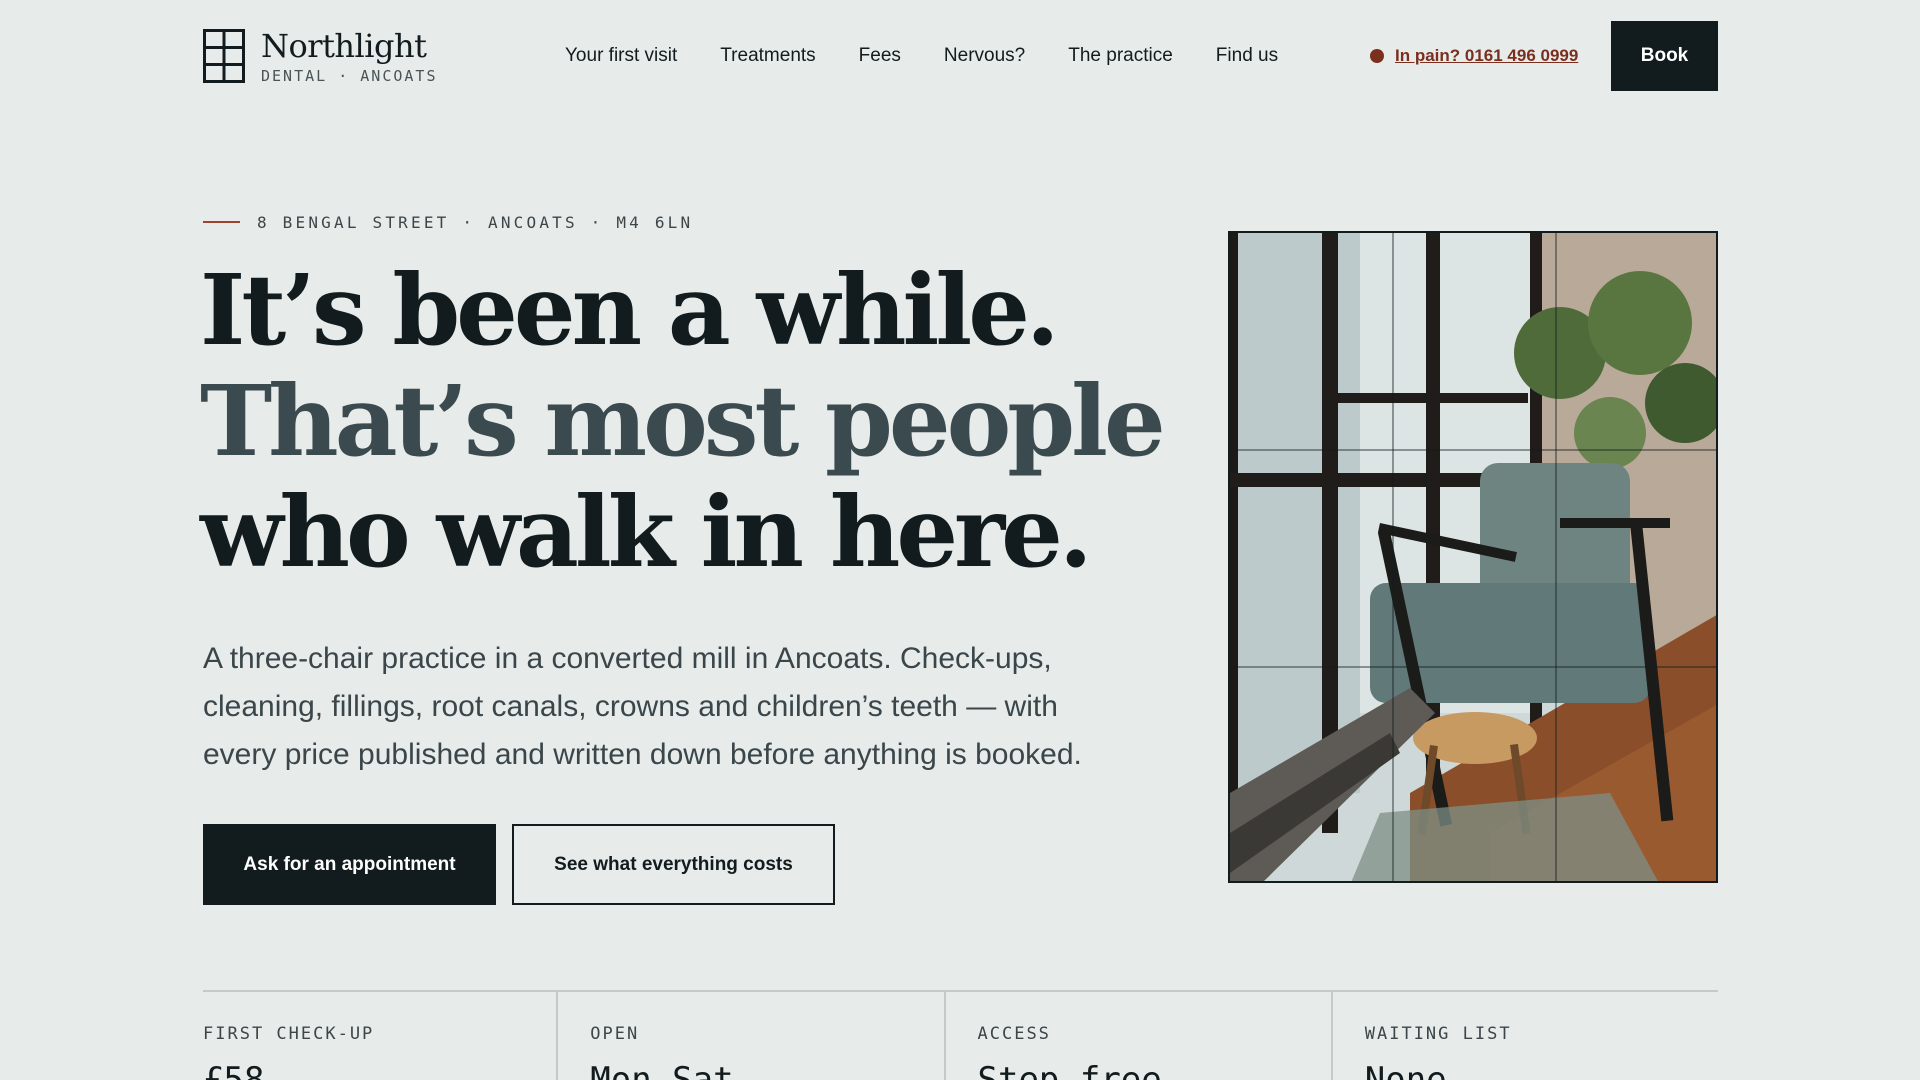 The height and width of the screenshot is (1080, 1920). I want to click on nav-treatments: Treatments, so click(767, 56).